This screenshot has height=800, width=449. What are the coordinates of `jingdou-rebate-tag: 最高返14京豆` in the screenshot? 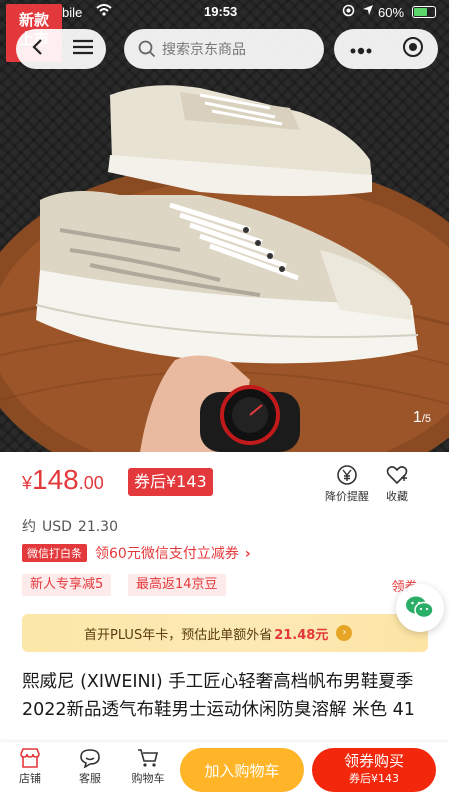 It's located at (177, 585).